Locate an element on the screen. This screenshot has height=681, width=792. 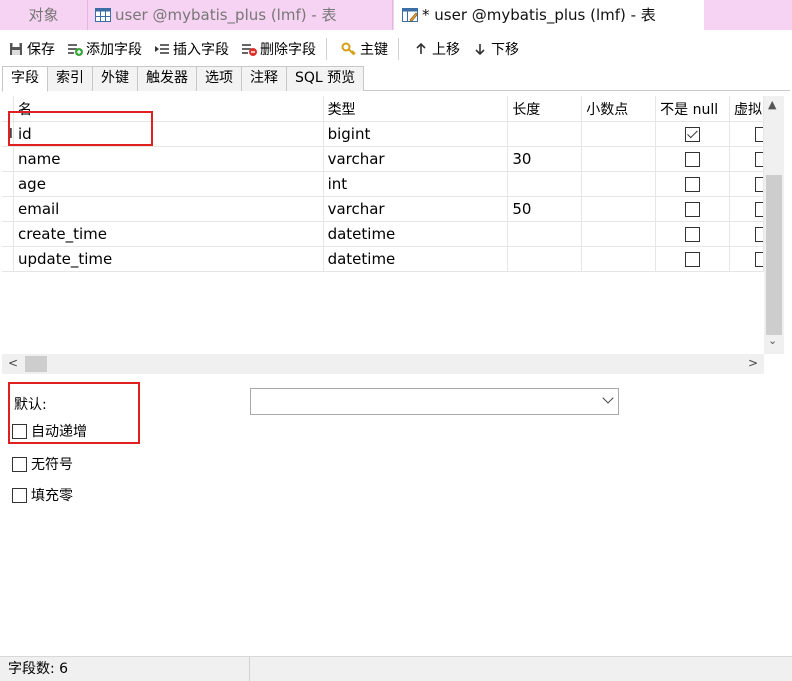
table-row: create_time datetime is located at coordinates (383, 234).